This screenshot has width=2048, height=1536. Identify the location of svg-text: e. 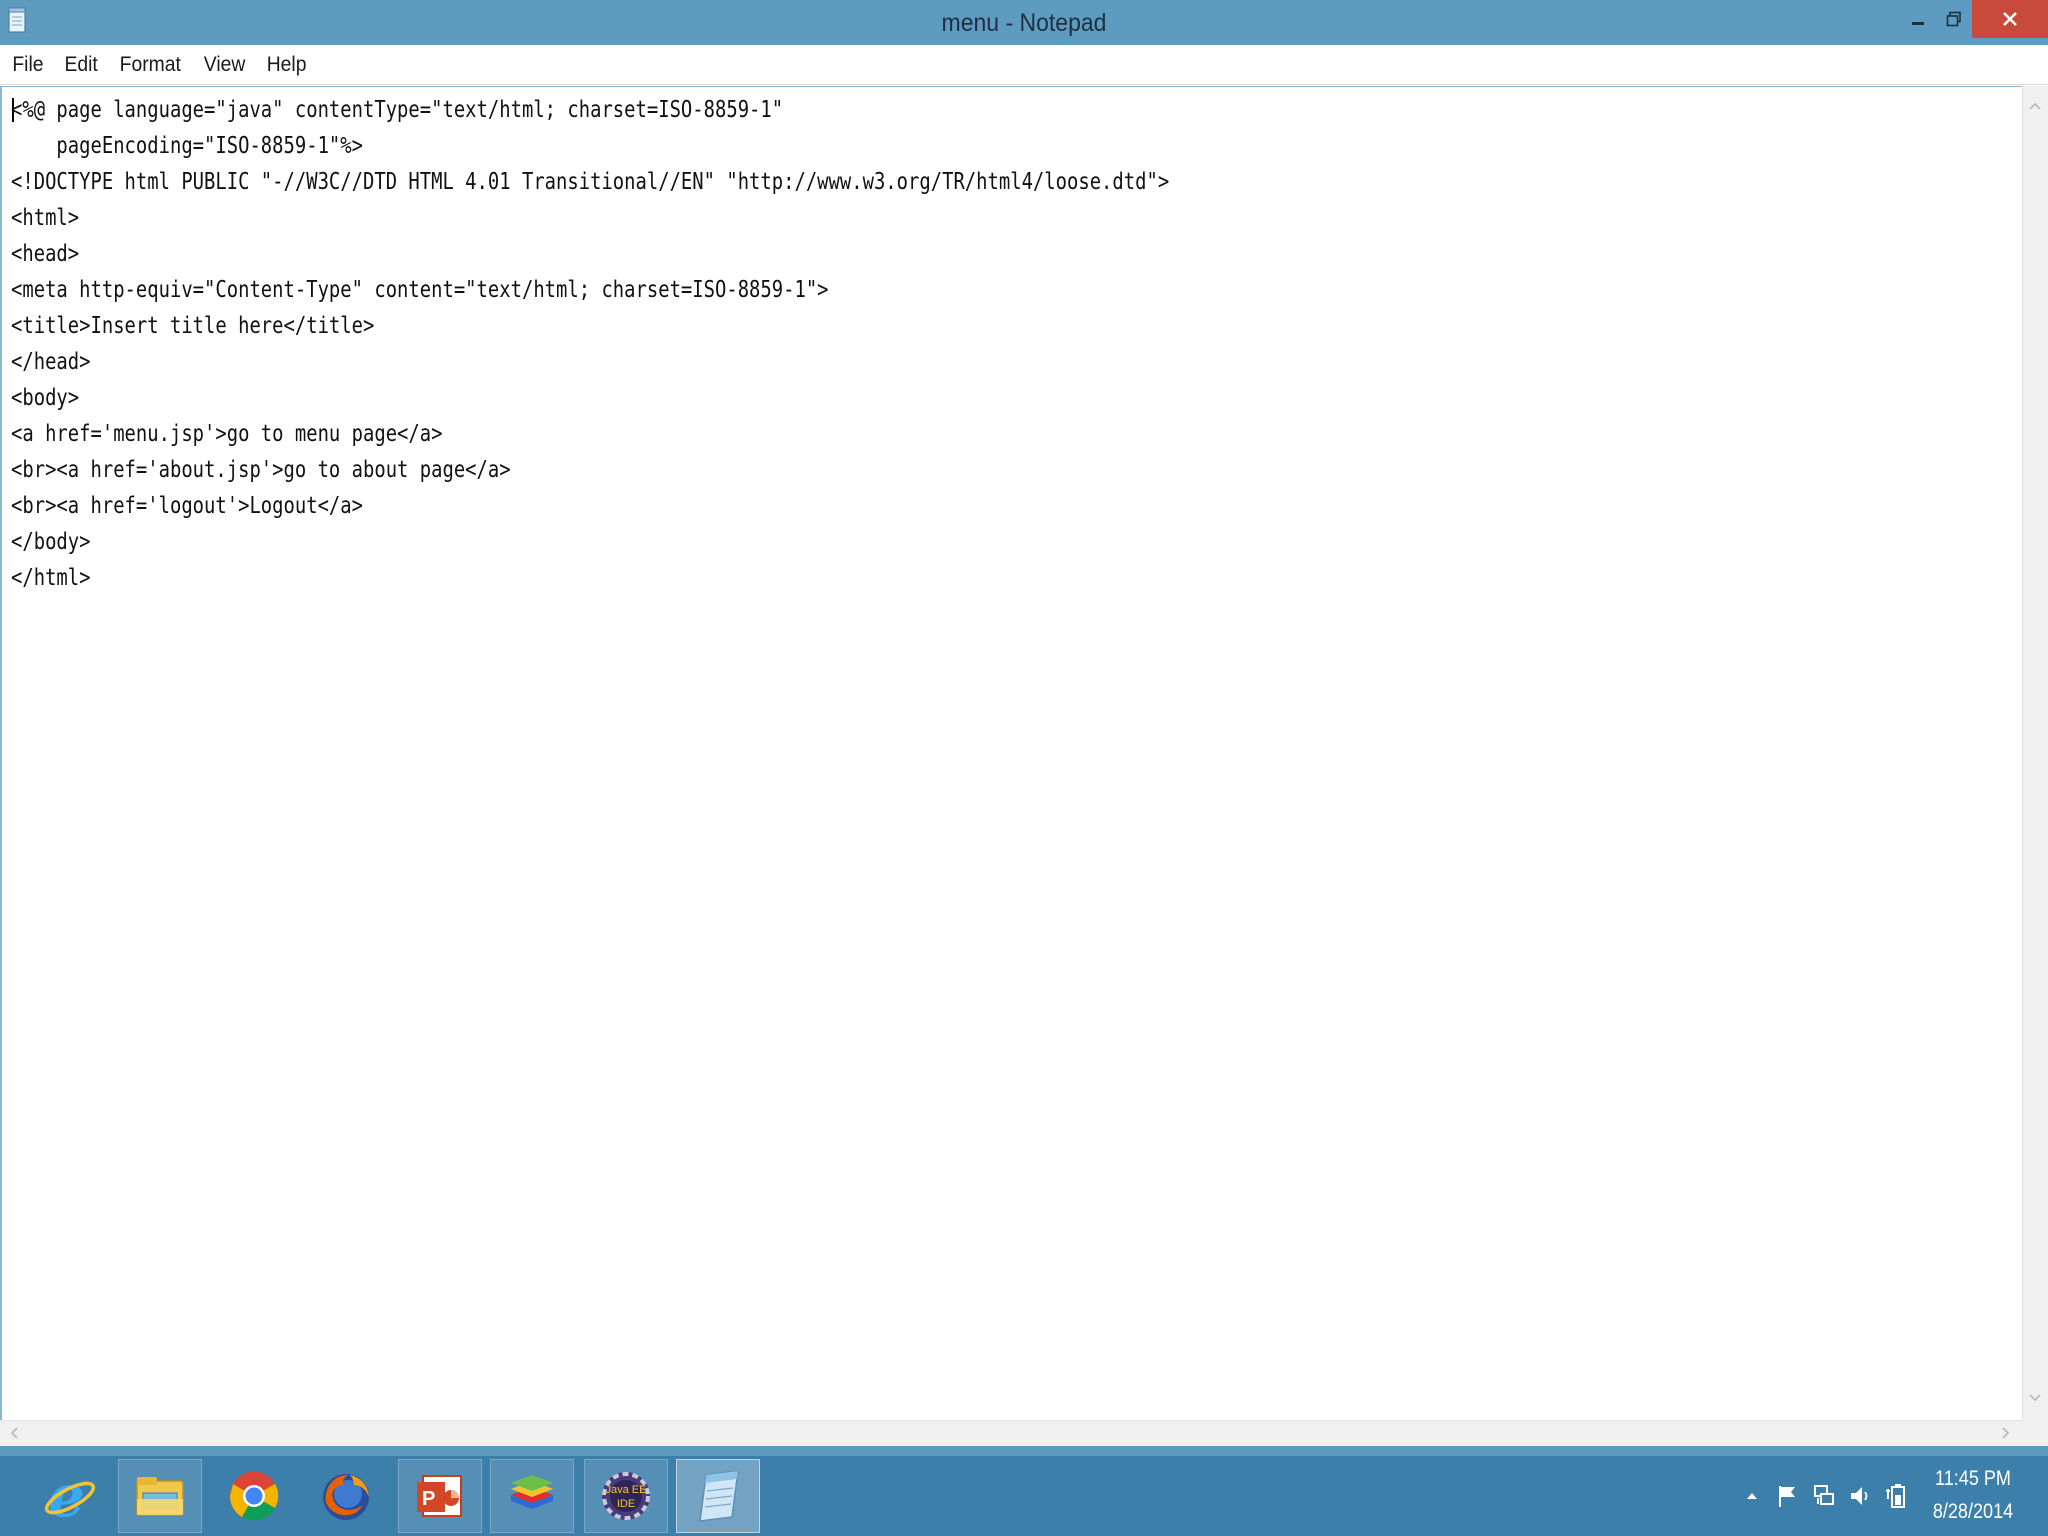
(66, 1496).